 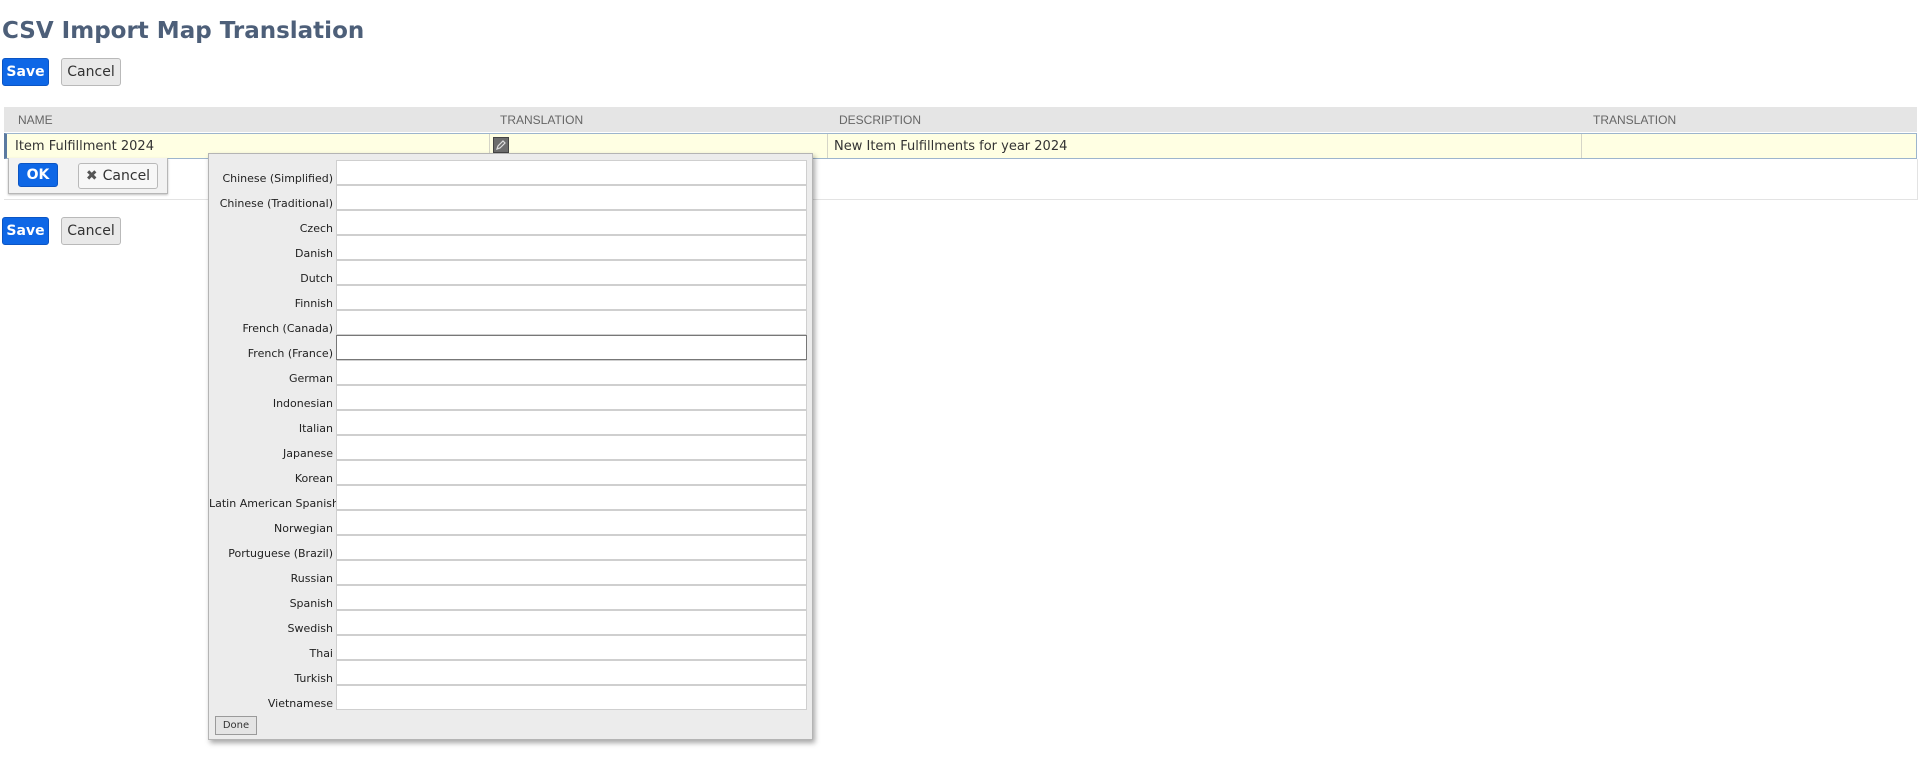 I want to click on language-label: Russian, so click(x=311, y=578).